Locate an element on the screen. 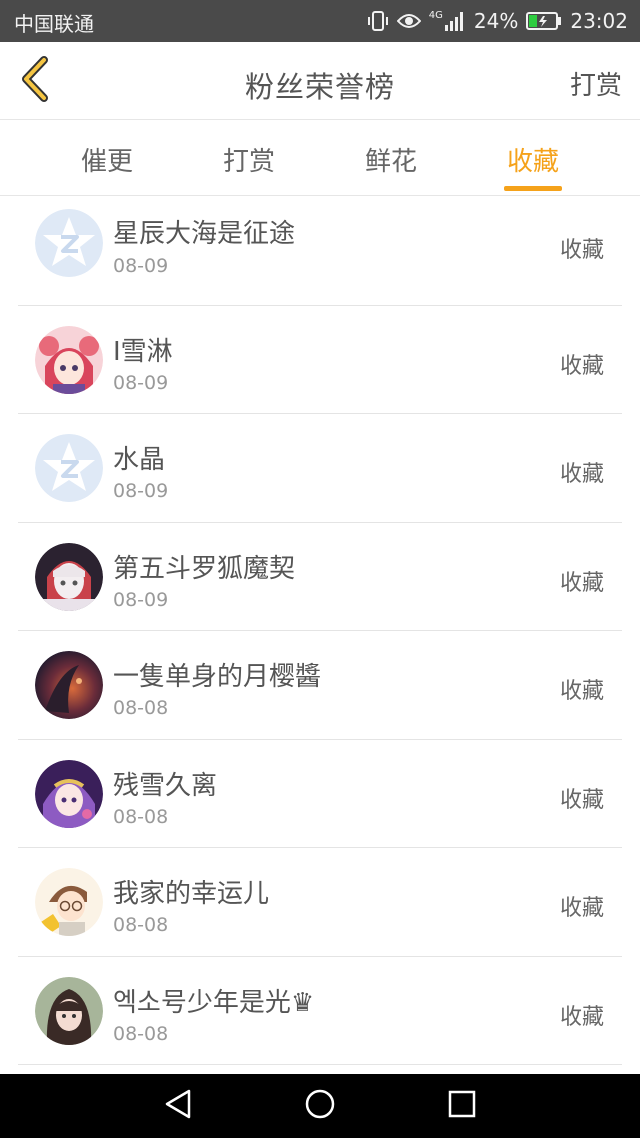 The image size is (640, 1138). list-item: 我家的幸运儿 08-08 收藏 is located at coordinates (320, 902).